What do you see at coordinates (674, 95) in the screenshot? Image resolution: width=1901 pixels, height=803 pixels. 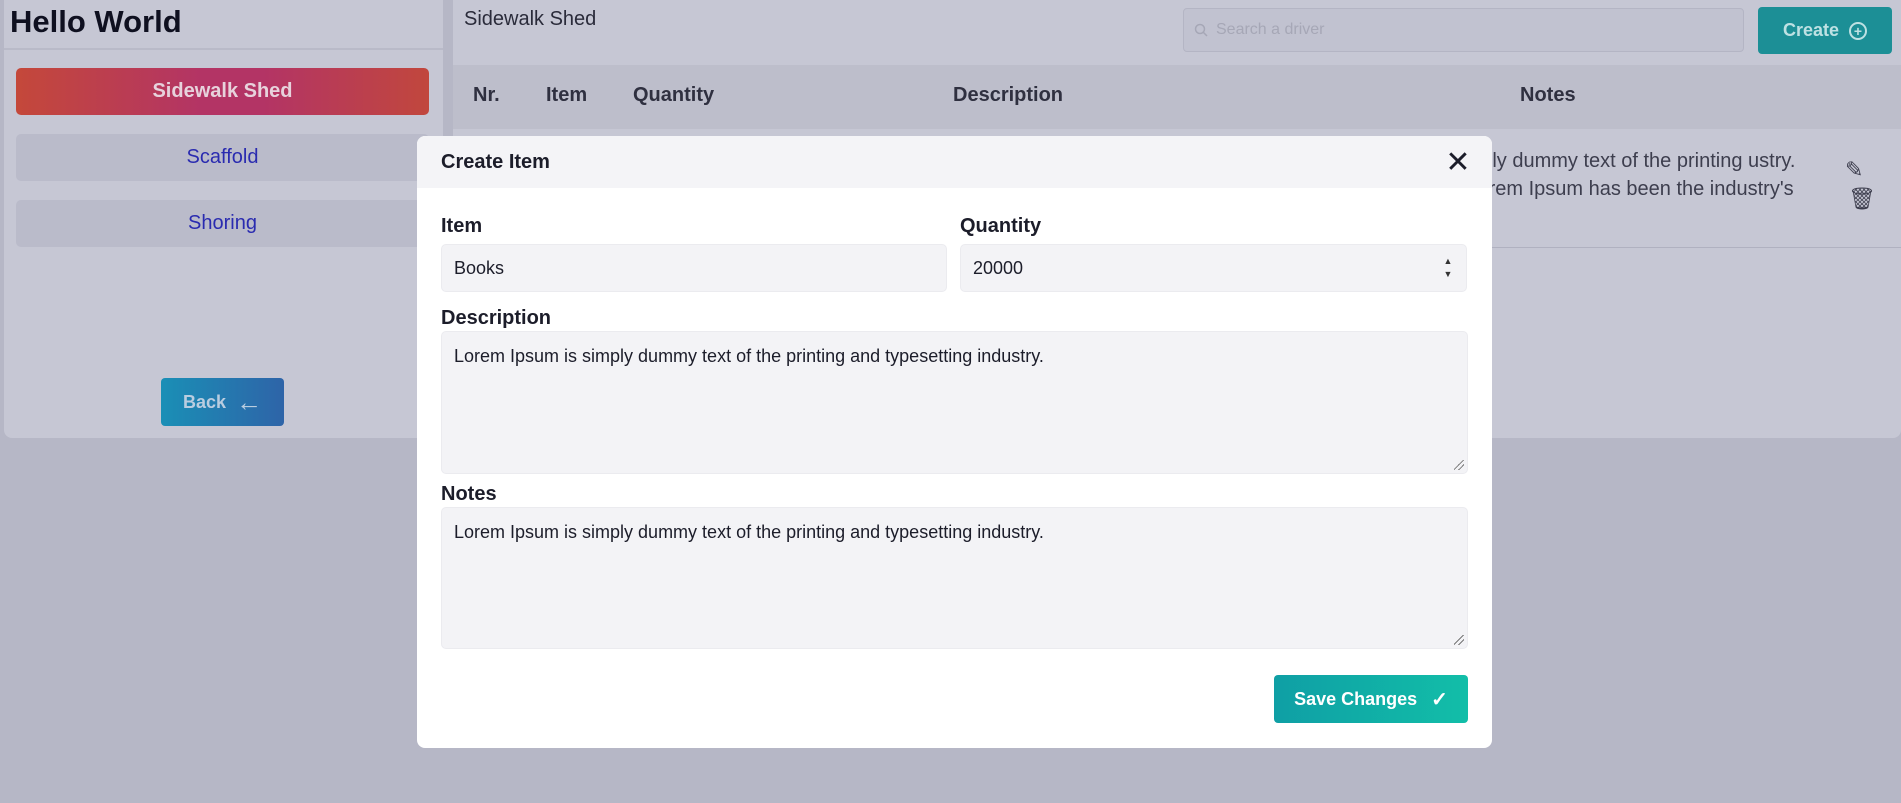 I see `column-header-quantity: Quantity` at bounding box center [674, 95].